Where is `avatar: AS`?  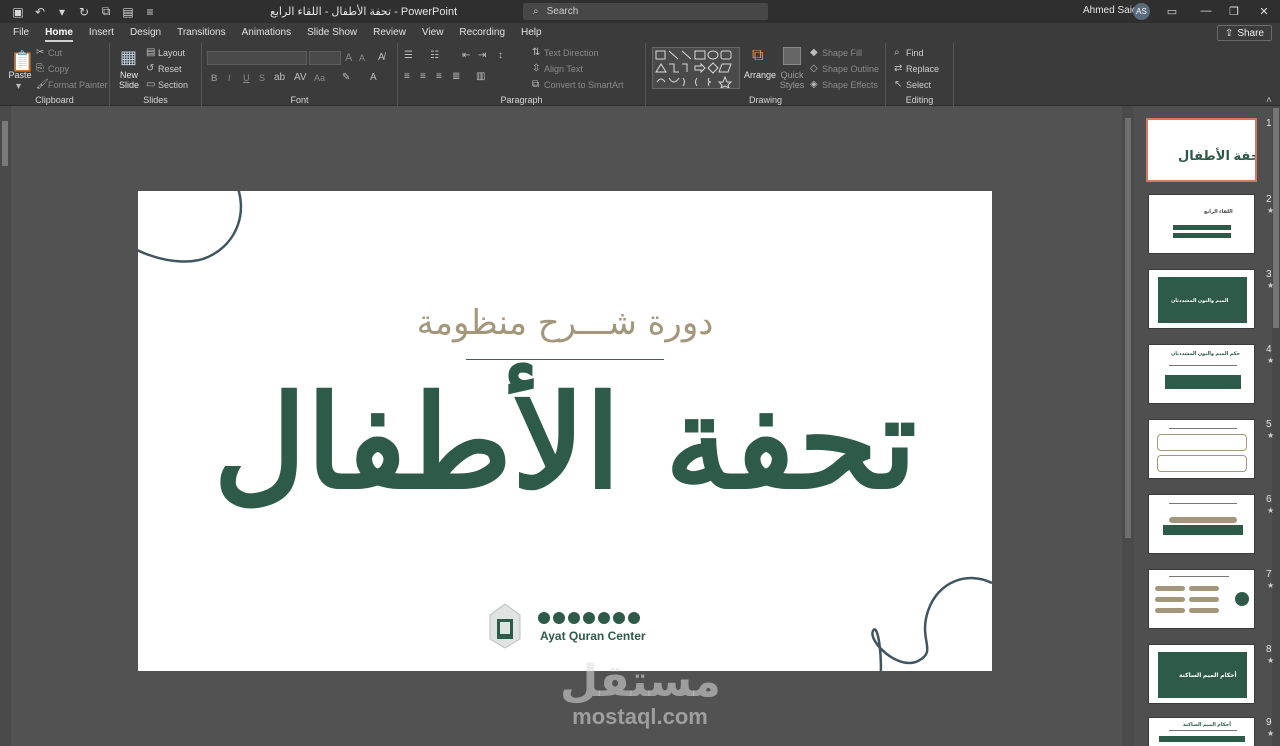 avatar: AS is located at coordinates (1141, 11).